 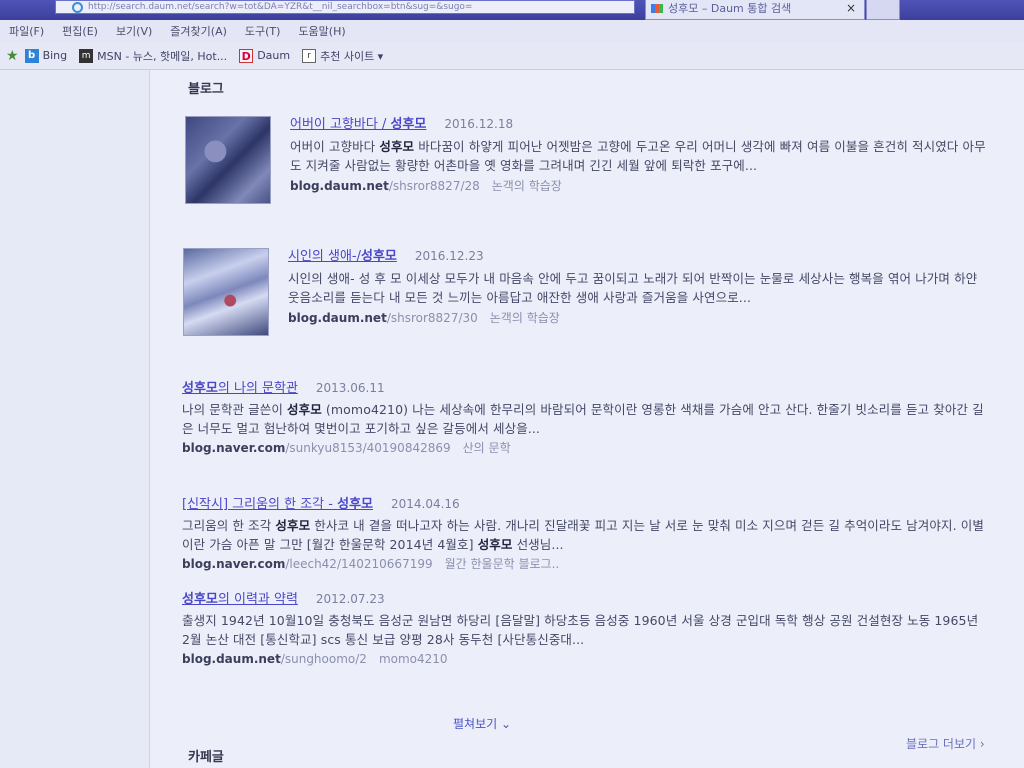 What do you see at coordinates (309, 55) in the screenshot?
I see `recommended-sites-icon: r` at bounding box center [309, 55].